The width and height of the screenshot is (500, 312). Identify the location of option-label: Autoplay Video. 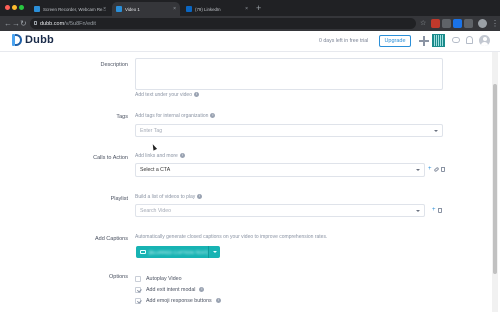
(164, 279).